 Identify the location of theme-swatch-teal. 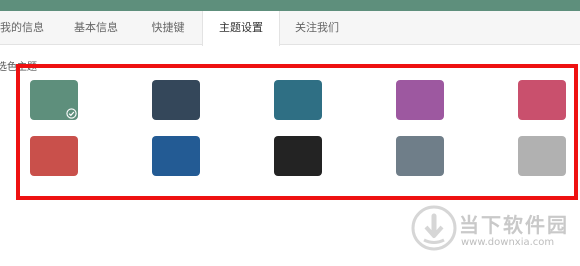
(298, 100).